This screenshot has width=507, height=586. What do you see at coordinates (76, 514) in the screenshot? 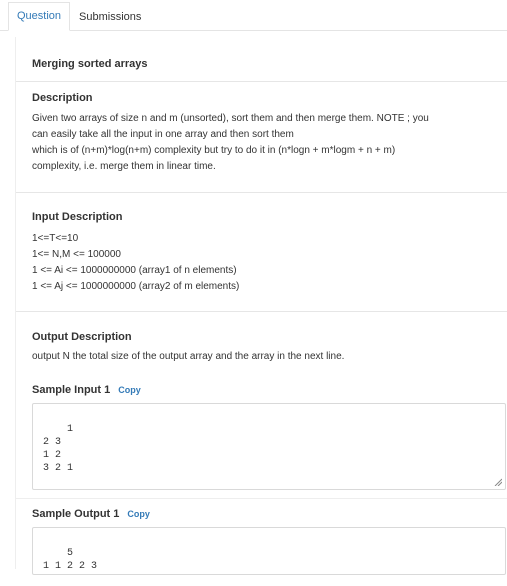
I see `sample-output-label: Sample Output 1` at bounding box center [76, 514].